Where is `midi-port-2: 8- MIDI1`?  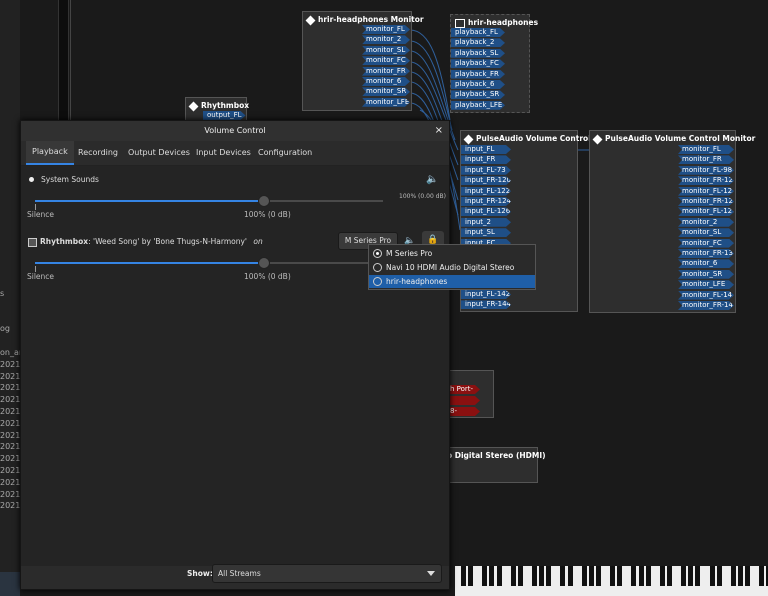
midi-port-2: 8- MIDI1 is located at coordinates (463, 411).